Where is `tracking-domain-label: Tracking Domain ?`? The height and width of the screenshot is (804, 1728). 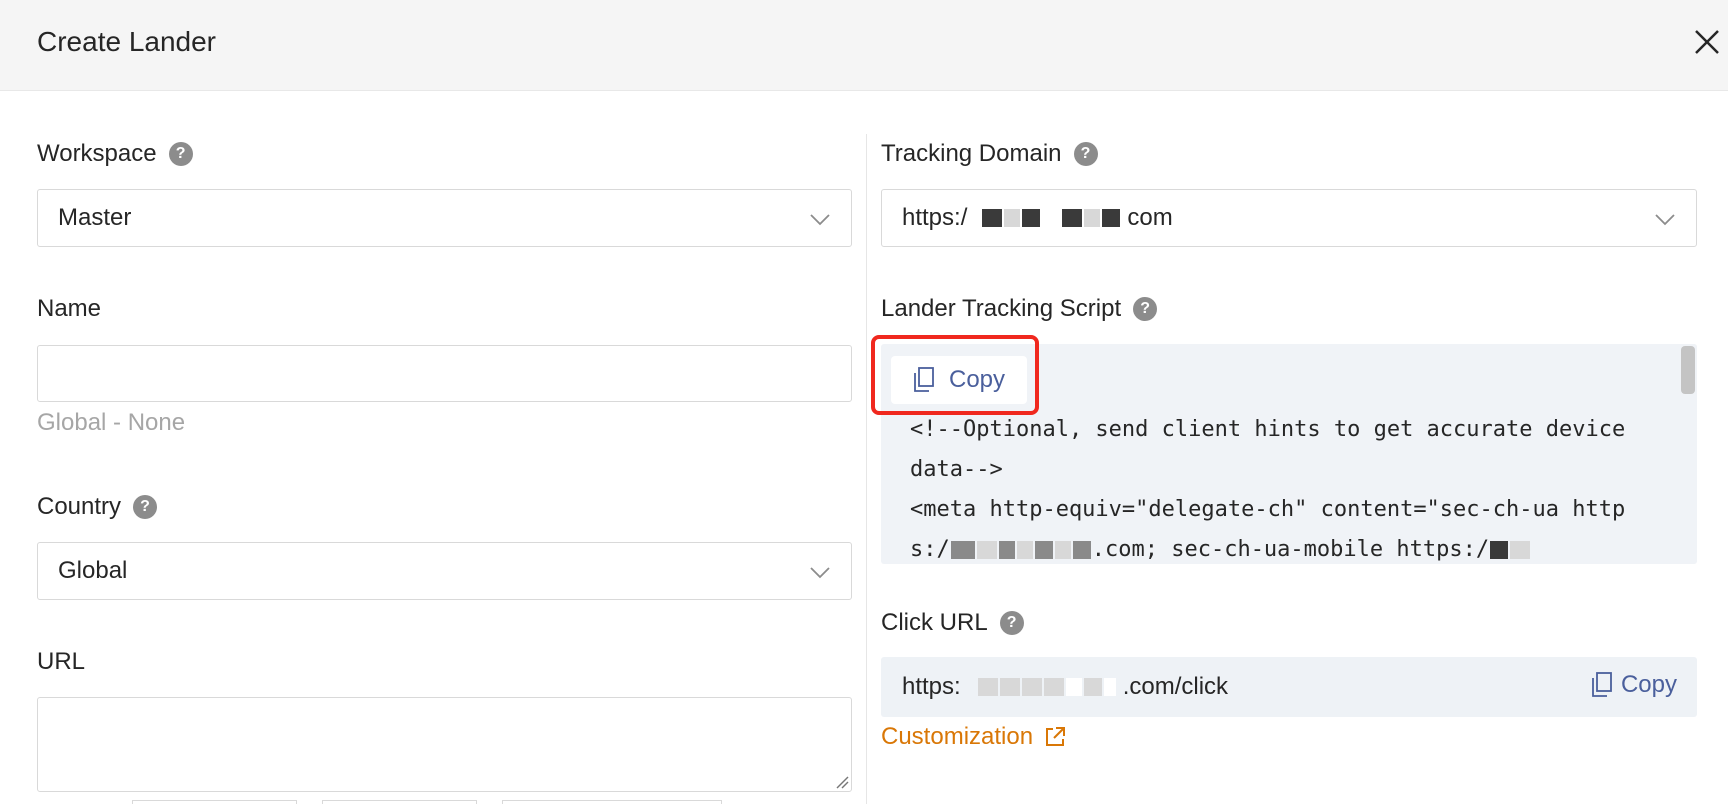
tracking-domain-label: Tracking Domain ? is located at coordinates (989, 154).